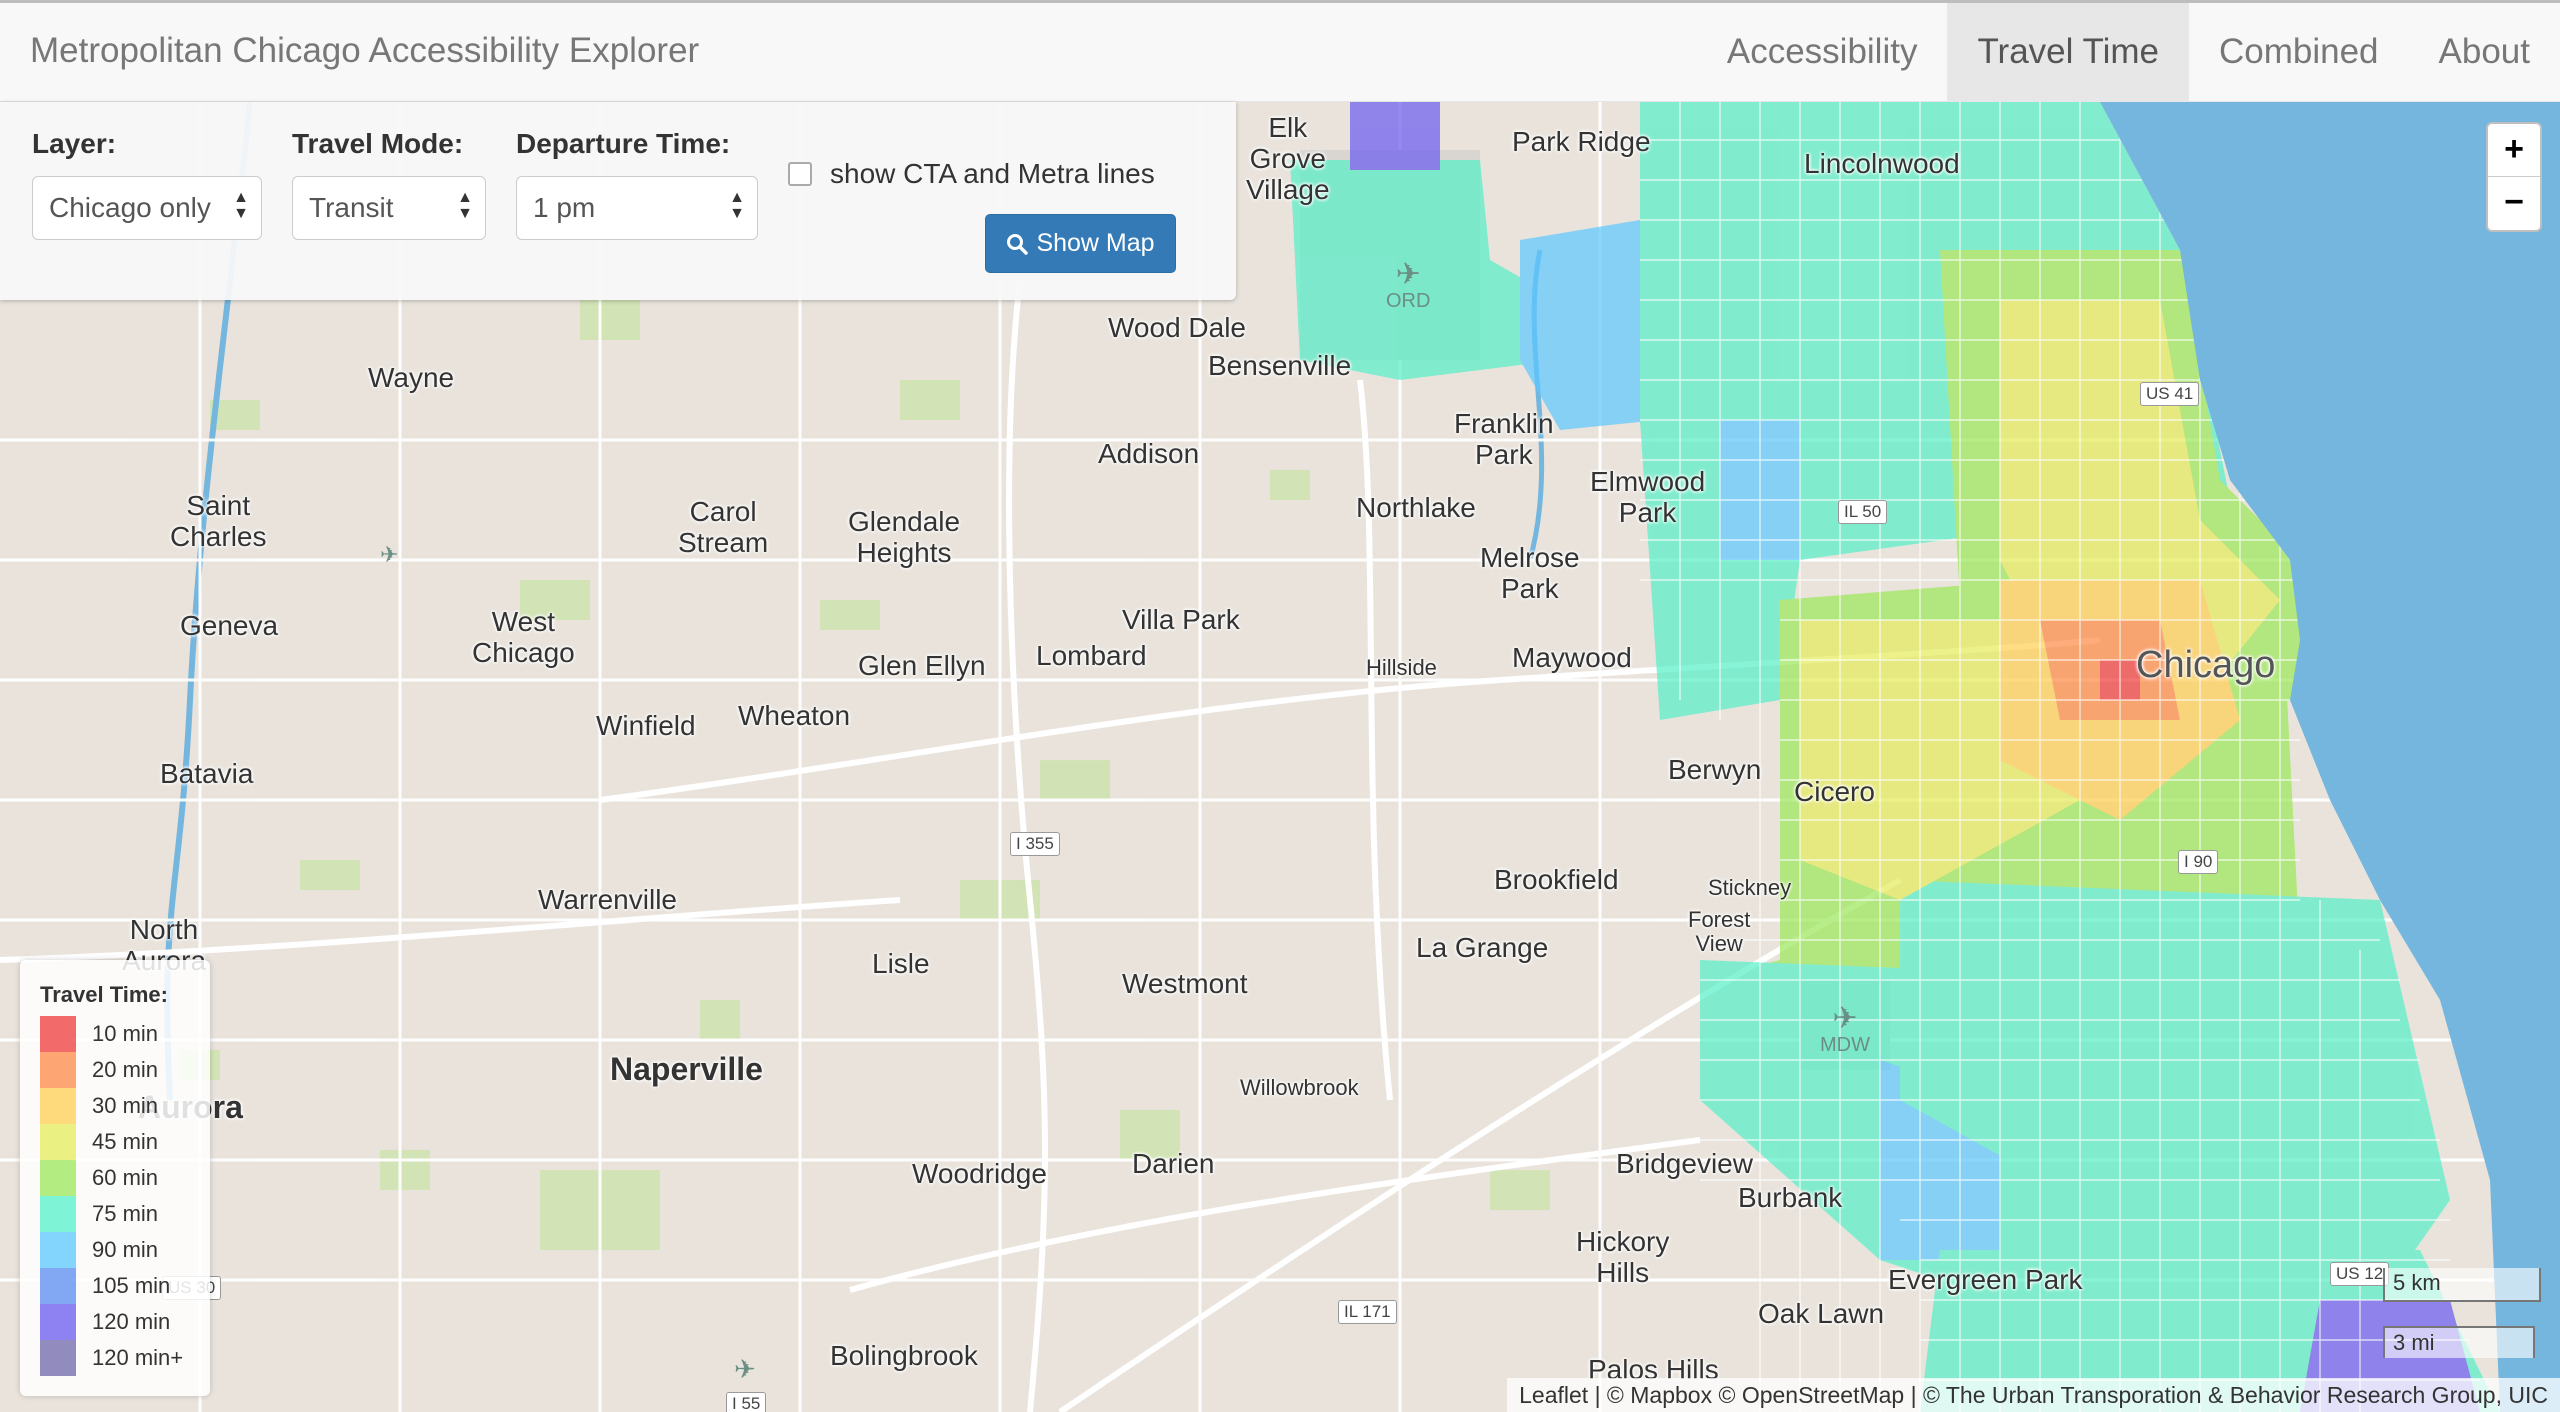 Image resolution: width=2560 pixels, height=1412 pixels. What do you see at coordinates (637, 208) in the screenshot?
I see `departure-time-select: 1 pm ▲ ▼` at bounding box center [637, 208].